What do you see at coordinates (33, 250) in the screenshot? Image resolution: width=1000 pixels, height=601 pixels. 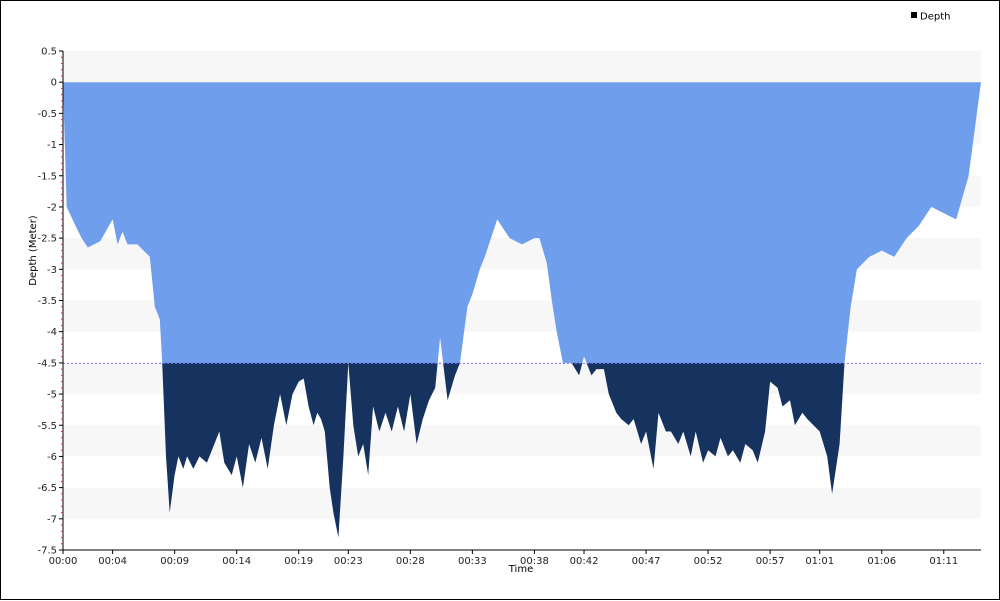 I see `y-axis-title: Depth (Meter)` at bounding box center [33, 250].